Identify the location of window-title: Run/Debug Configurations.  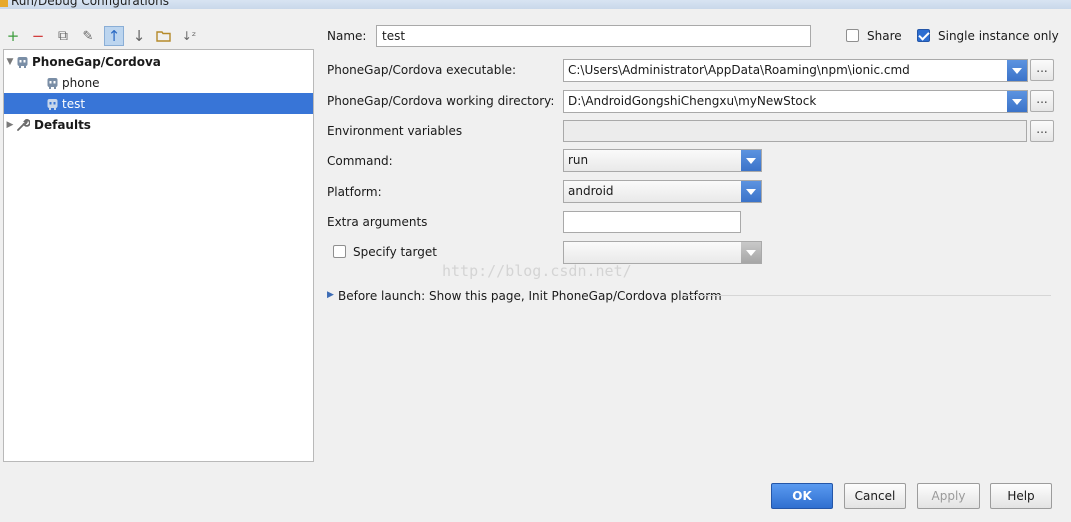
(90, 4).